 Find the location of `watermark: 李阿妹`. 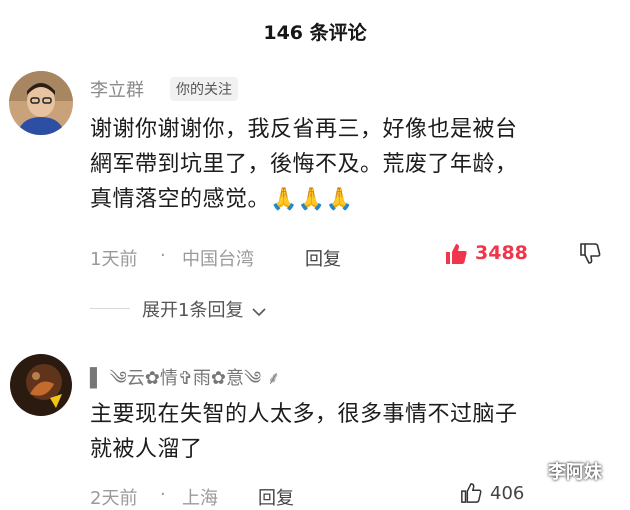

watermark: 李阿妹 is located at coordinates (575, 472).